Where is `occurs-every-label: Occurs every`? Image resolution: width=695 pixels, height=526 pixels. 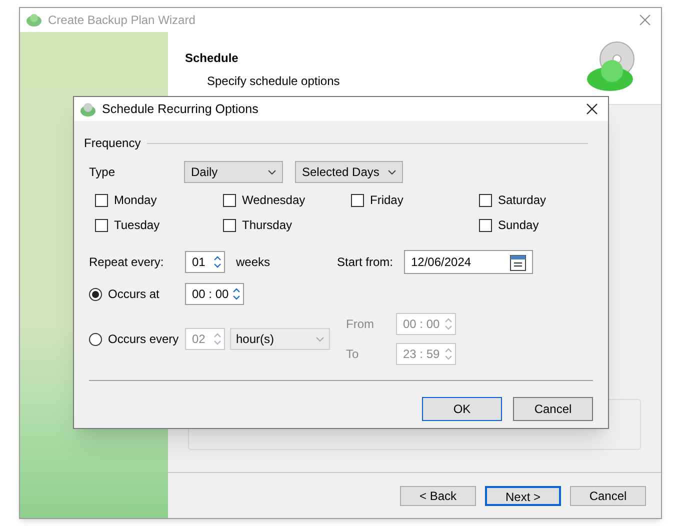 occurs-every-label: Occurs every is located at coordinates (143, 339).